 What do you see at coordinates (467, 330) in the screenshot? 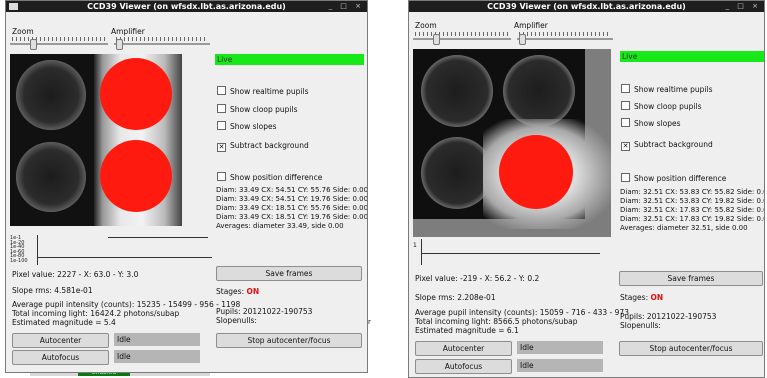
I see `estimated-magnitude: Estimated magnitude = 6.1` at bounding box center [467, 330].